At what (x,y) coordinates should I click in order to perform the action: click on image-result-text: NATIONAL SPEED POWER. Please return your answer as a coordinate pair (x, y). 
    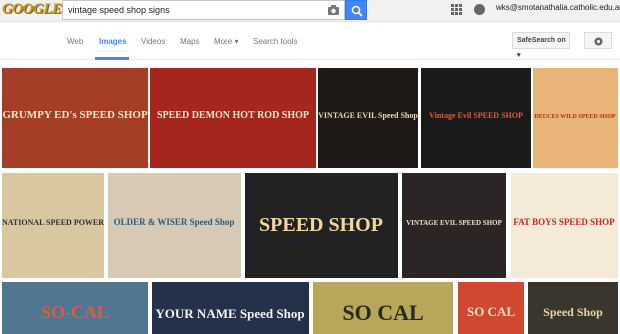
    Looking at the image, I should click on (53, 222).